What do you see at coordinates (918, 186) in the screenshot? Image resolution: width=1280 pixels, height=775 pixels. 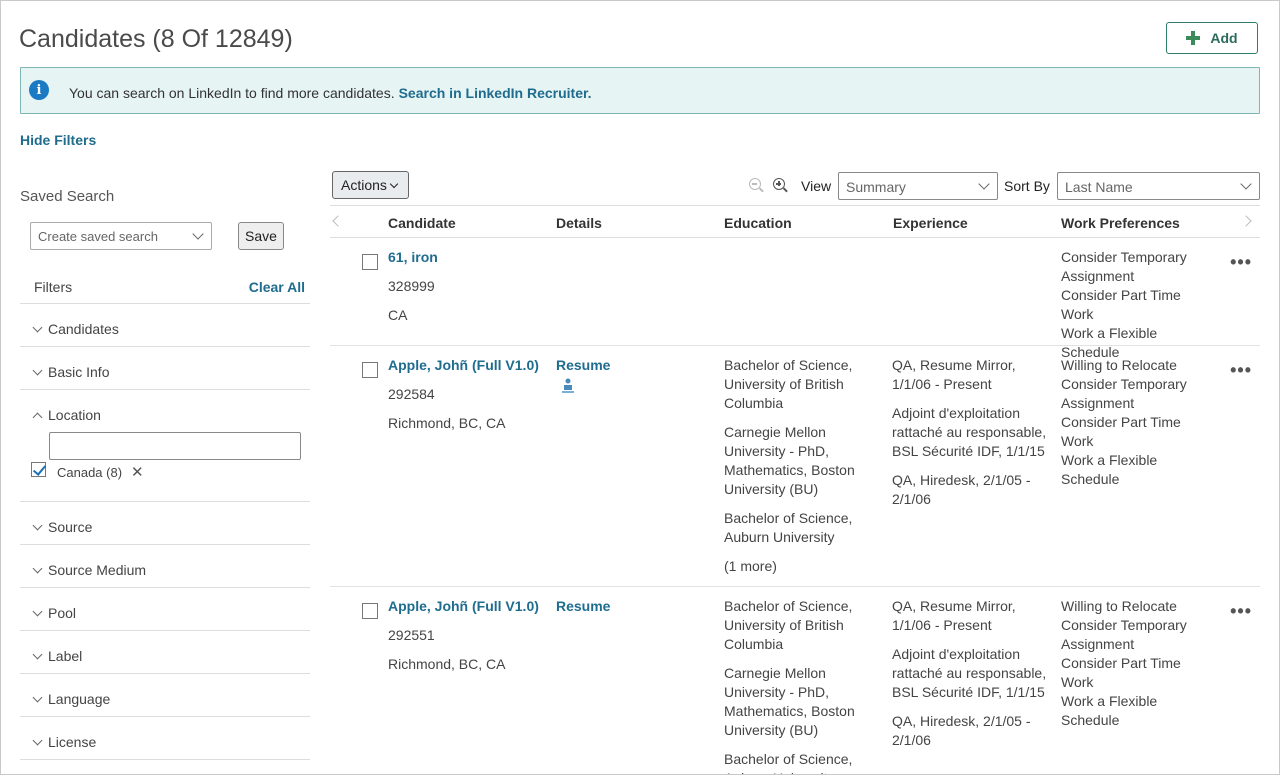 I see `view-select: Summary` at bounding box center [918, 186].